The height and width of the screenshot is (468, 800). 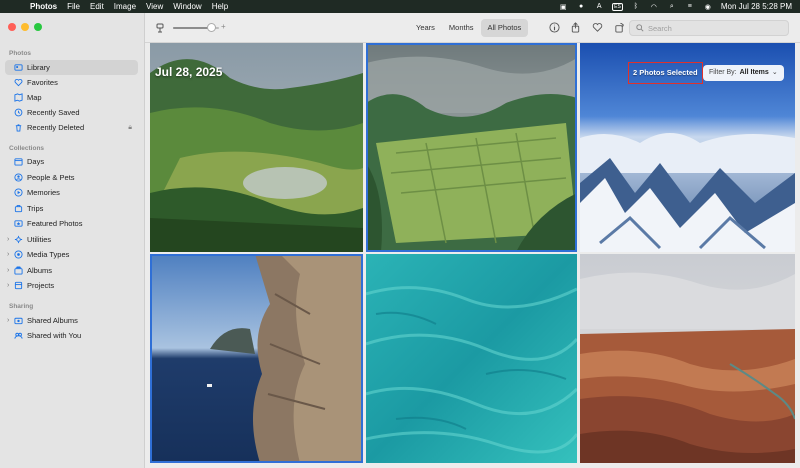 What do you see at coordinates (71, 192) in the screenshot?
I see `sidebar-item-memories: Memories` at bounding box center [71, 192].